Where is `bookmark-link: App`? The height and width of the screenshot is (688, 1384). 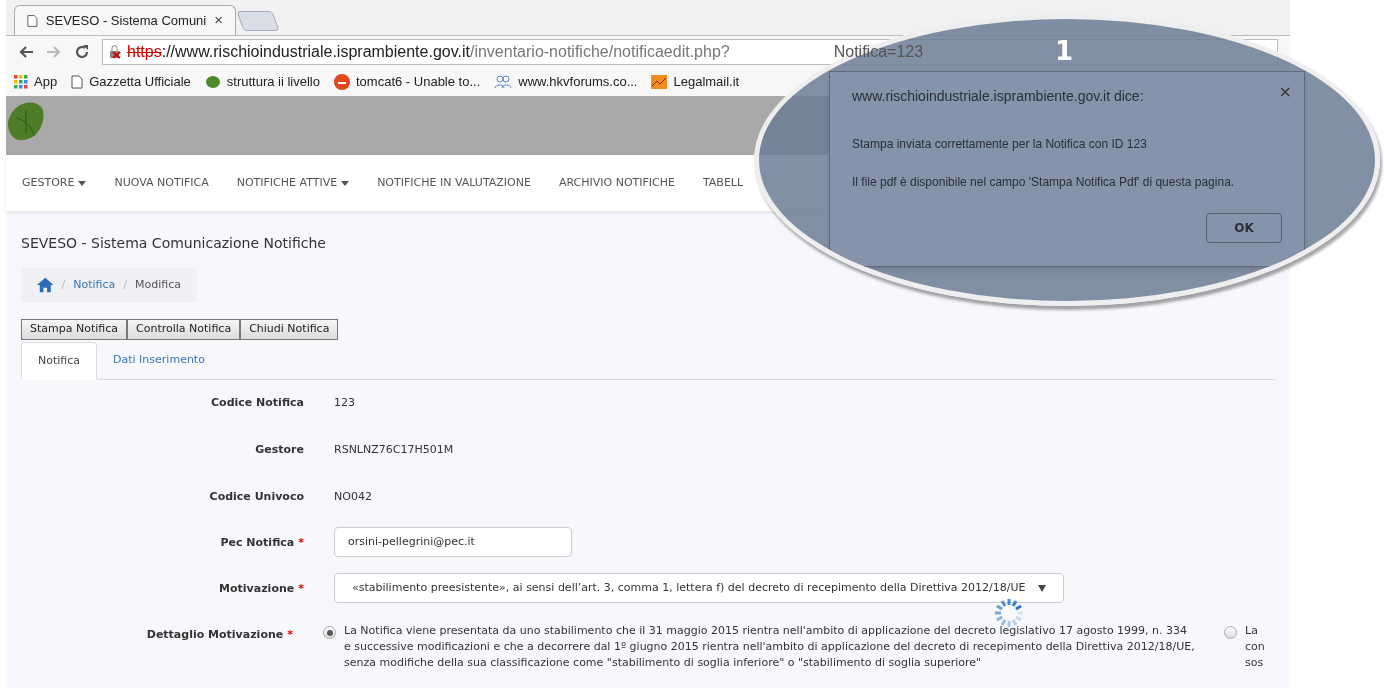
bookmark-link: App is located at coordinates (46, 82).